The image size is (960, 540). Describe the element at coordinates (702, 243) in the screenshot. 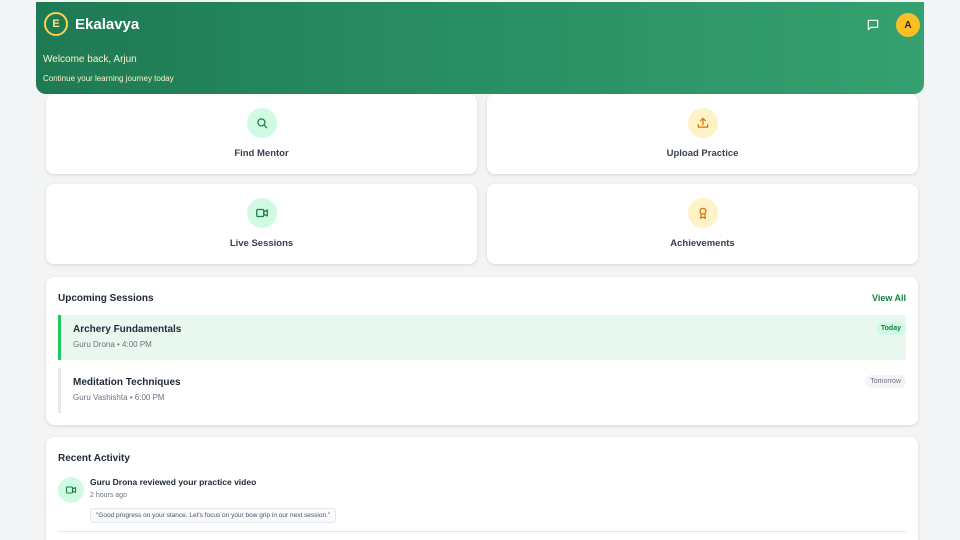

I see `achievements-label: Achievements` at that location.